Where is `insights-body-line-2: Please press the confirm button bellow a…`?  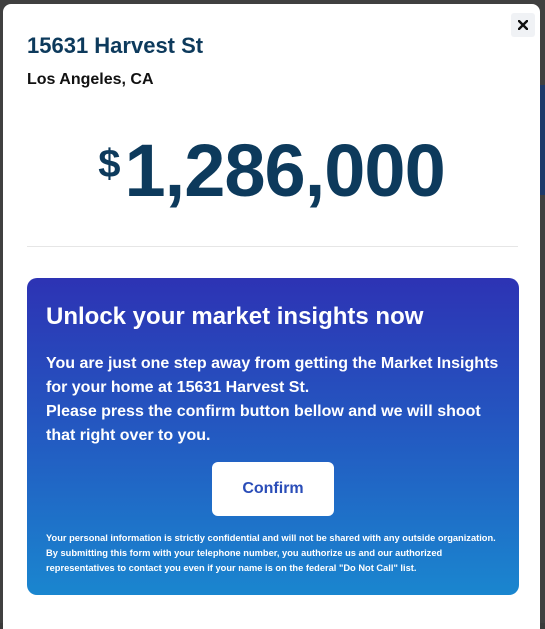
insights-body-line-2: Please press the confirm button bellow a… is located at coordinates (263, 423).